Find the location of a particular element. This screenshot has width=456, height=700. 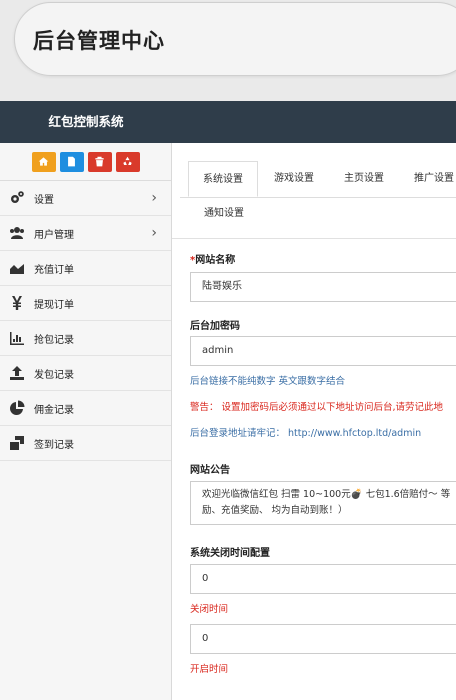

settings-tabs: 系统设置 游戏设置 主页设置 推广设置 通知设置 is located at coordinates (314, 191).